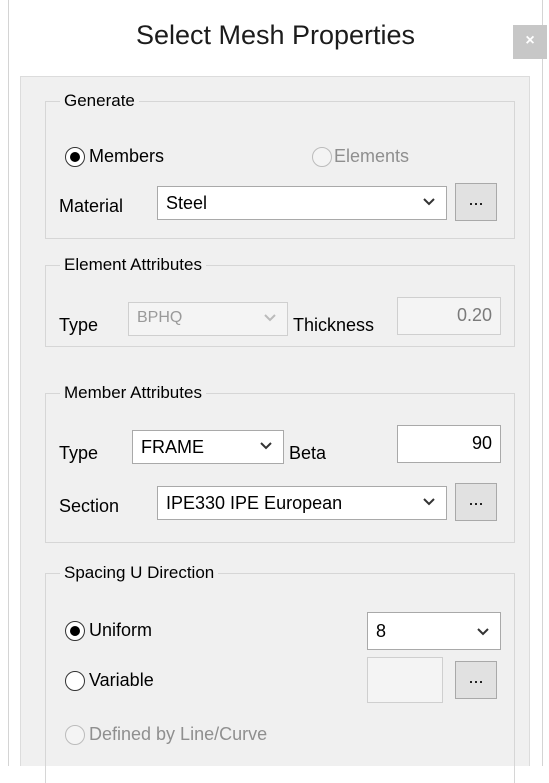 Image resolution: width=549 pixels, height=783 pixels. What do you see at coordinates (75, 681) in the screenshot?
I see `variable-radio` at bounding box center [75, 681].